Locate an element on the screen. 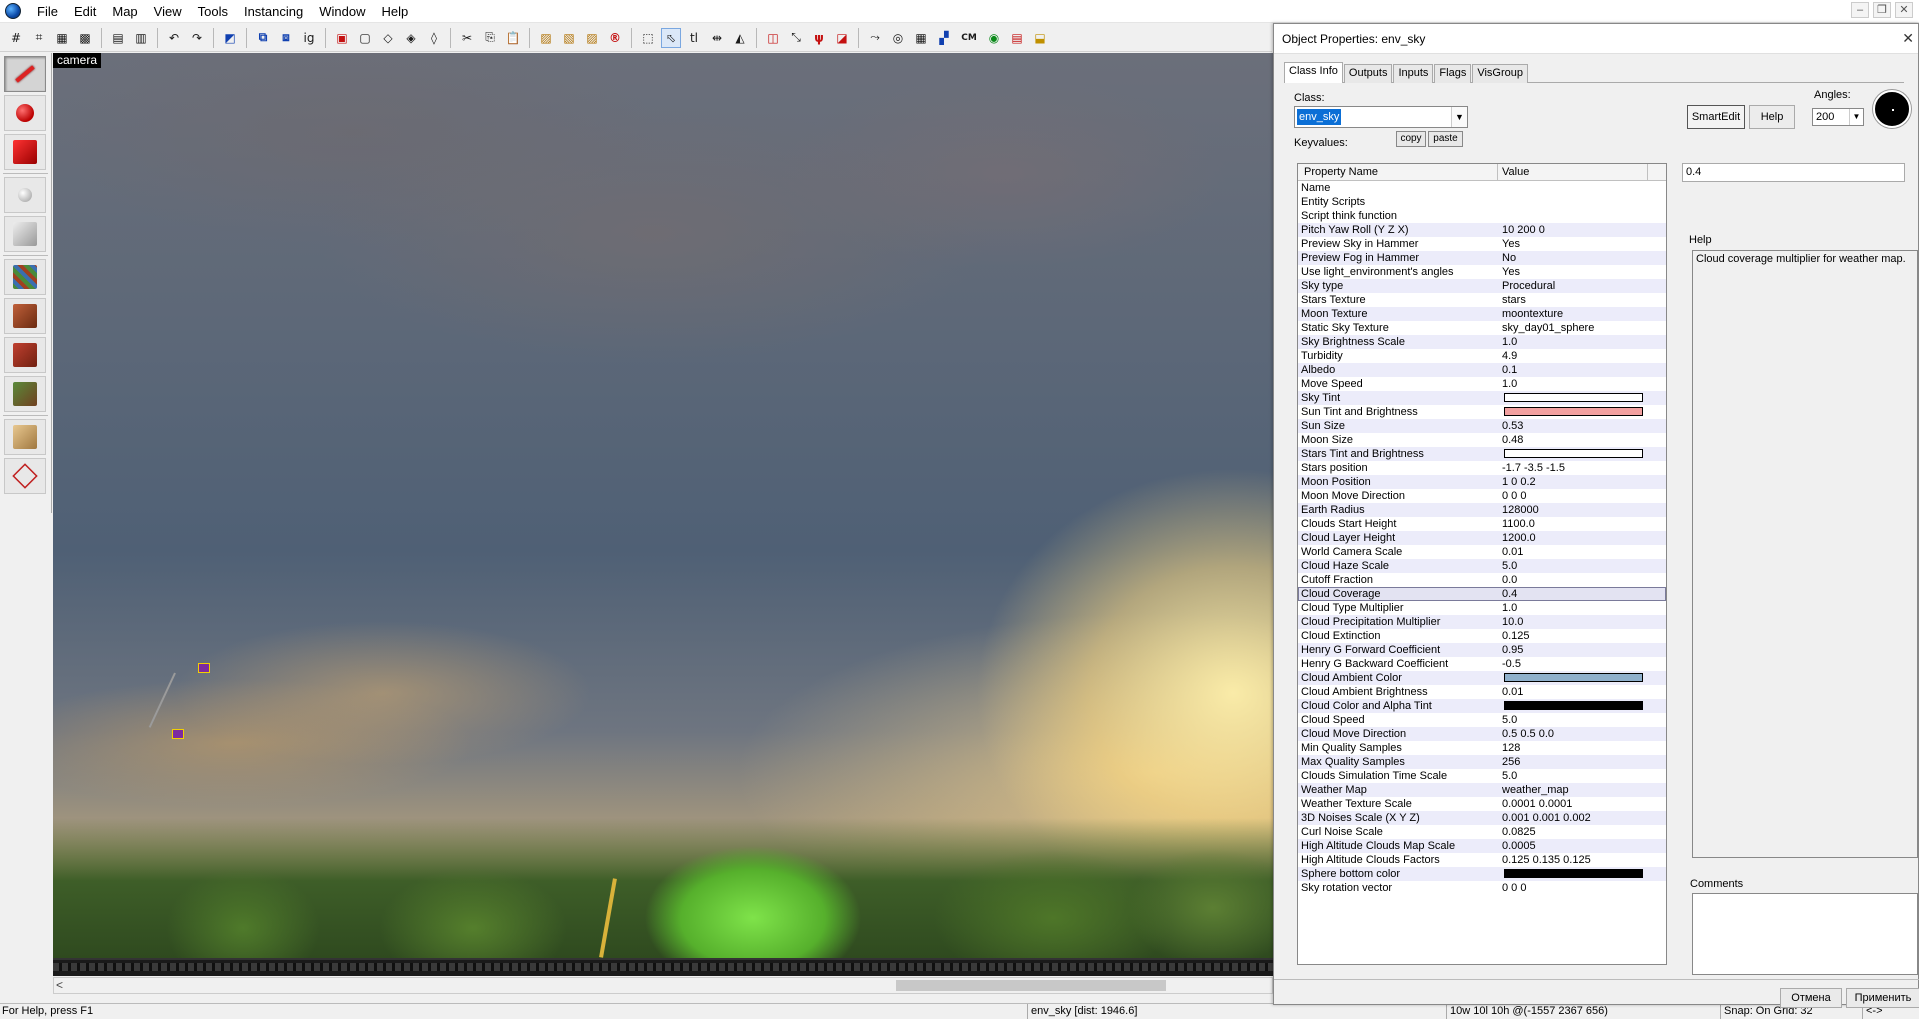  menu-edit: Edit is located at coordinates (85, 11).